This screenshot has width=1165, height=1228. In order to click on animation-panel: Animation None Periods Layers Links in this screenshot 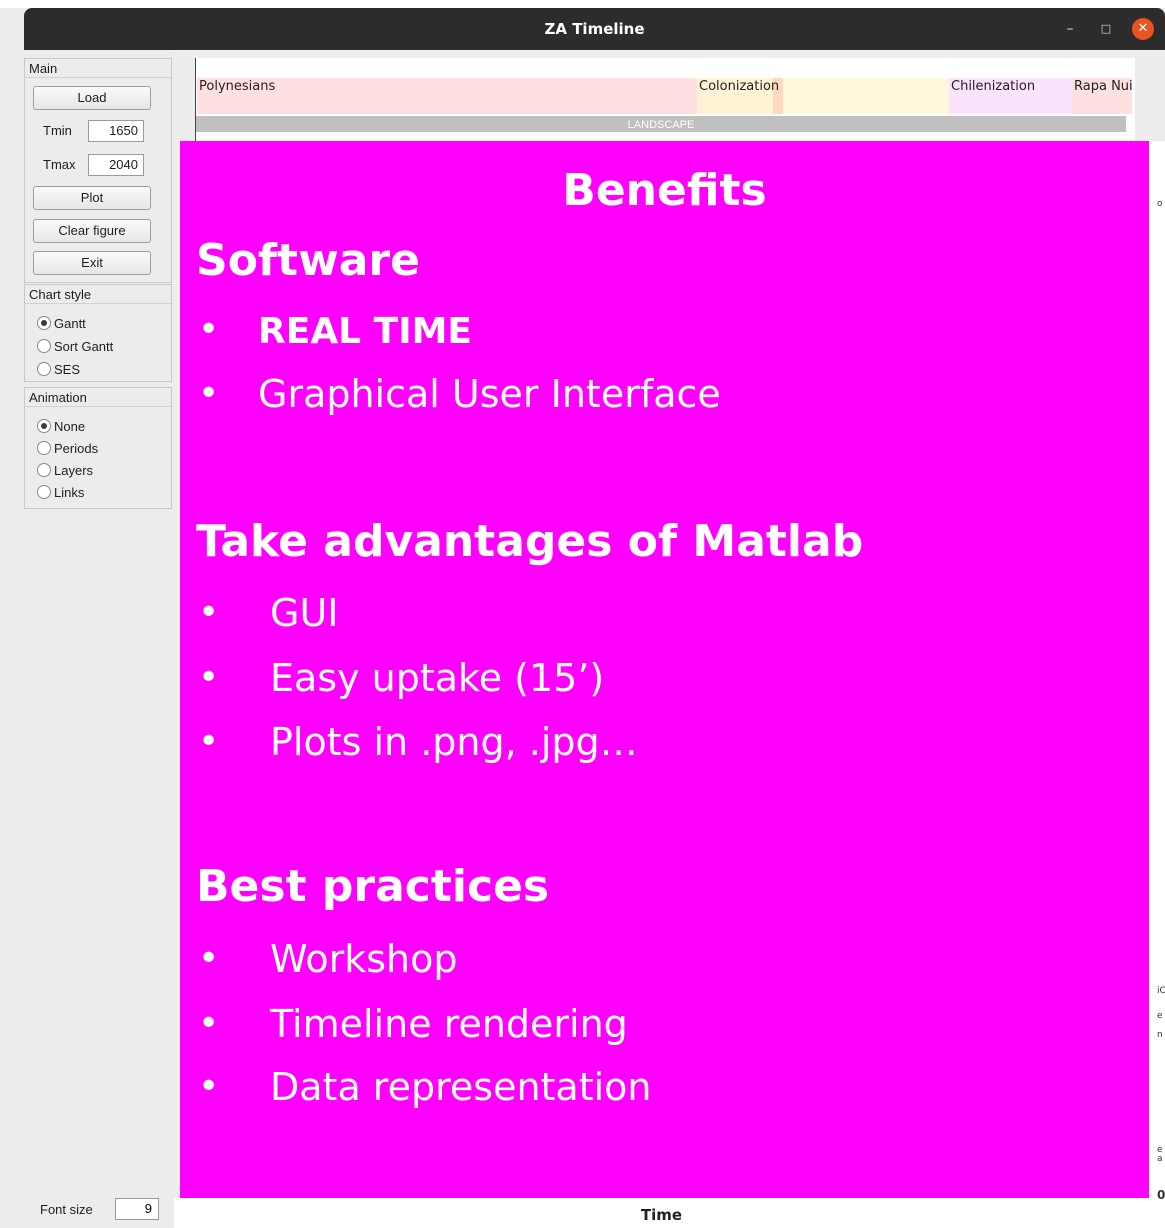, I will do `click(98, 448)`.